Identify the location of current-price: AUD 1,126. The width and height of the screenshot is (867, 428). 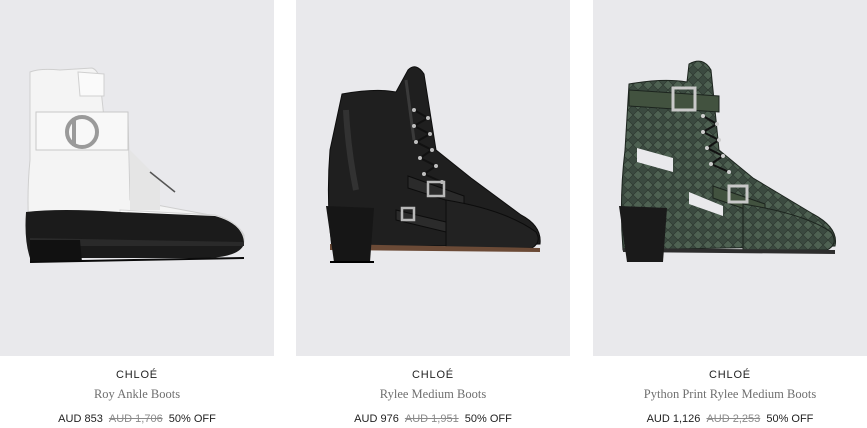
(673, 419).